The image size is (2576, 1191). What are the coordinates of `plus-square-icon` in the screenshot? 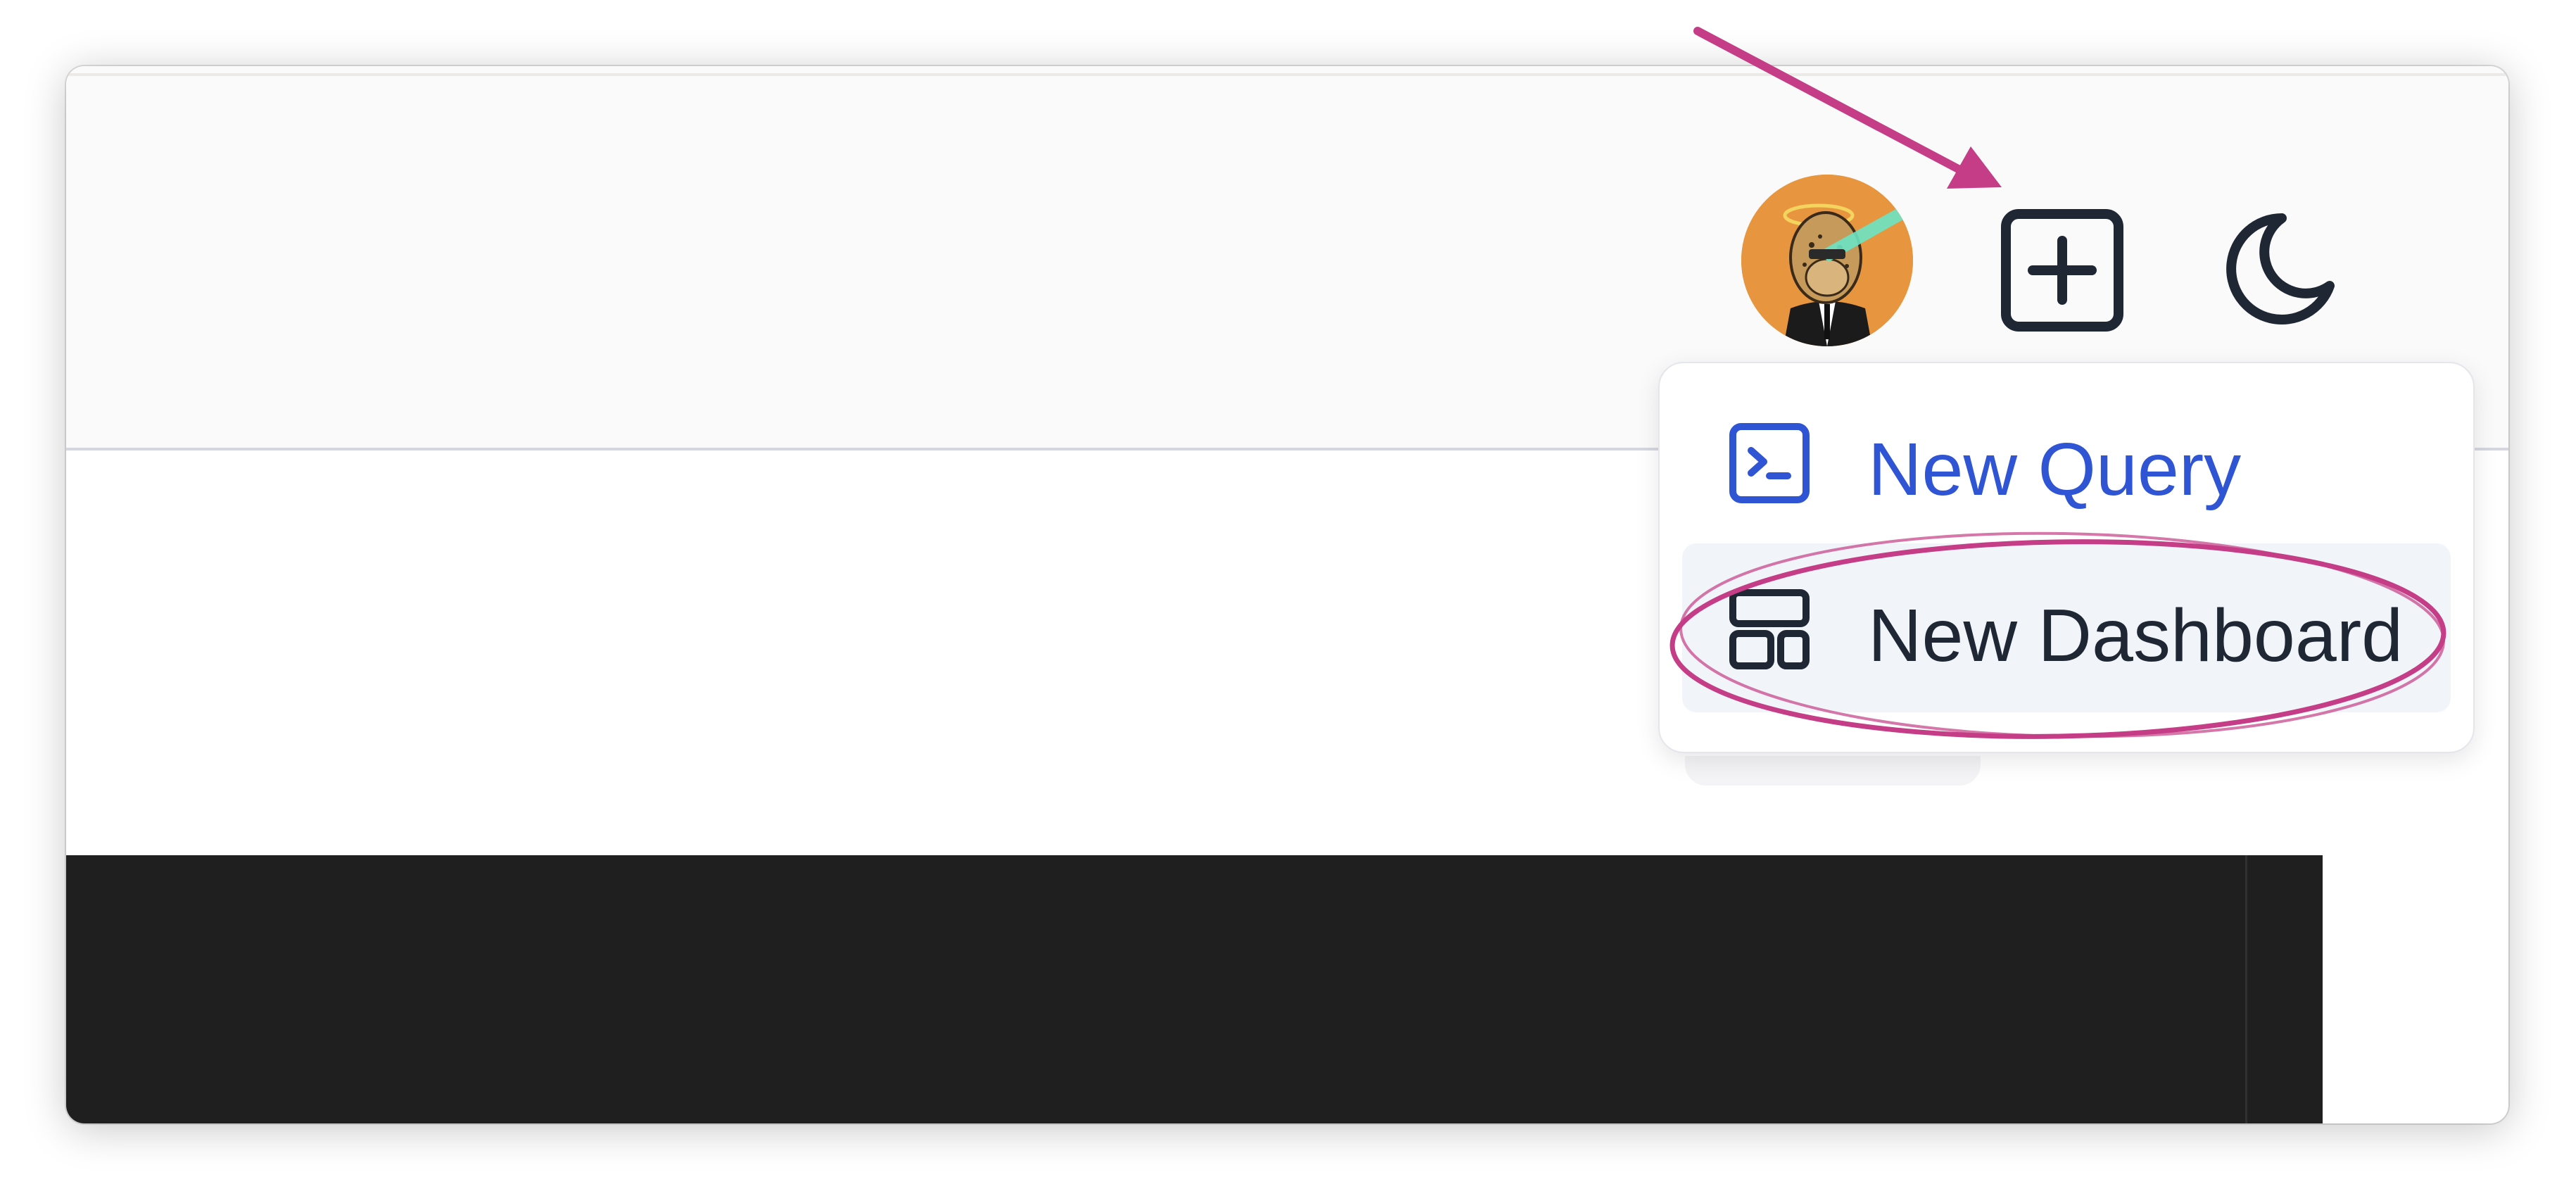 It's located at (2062, 270).